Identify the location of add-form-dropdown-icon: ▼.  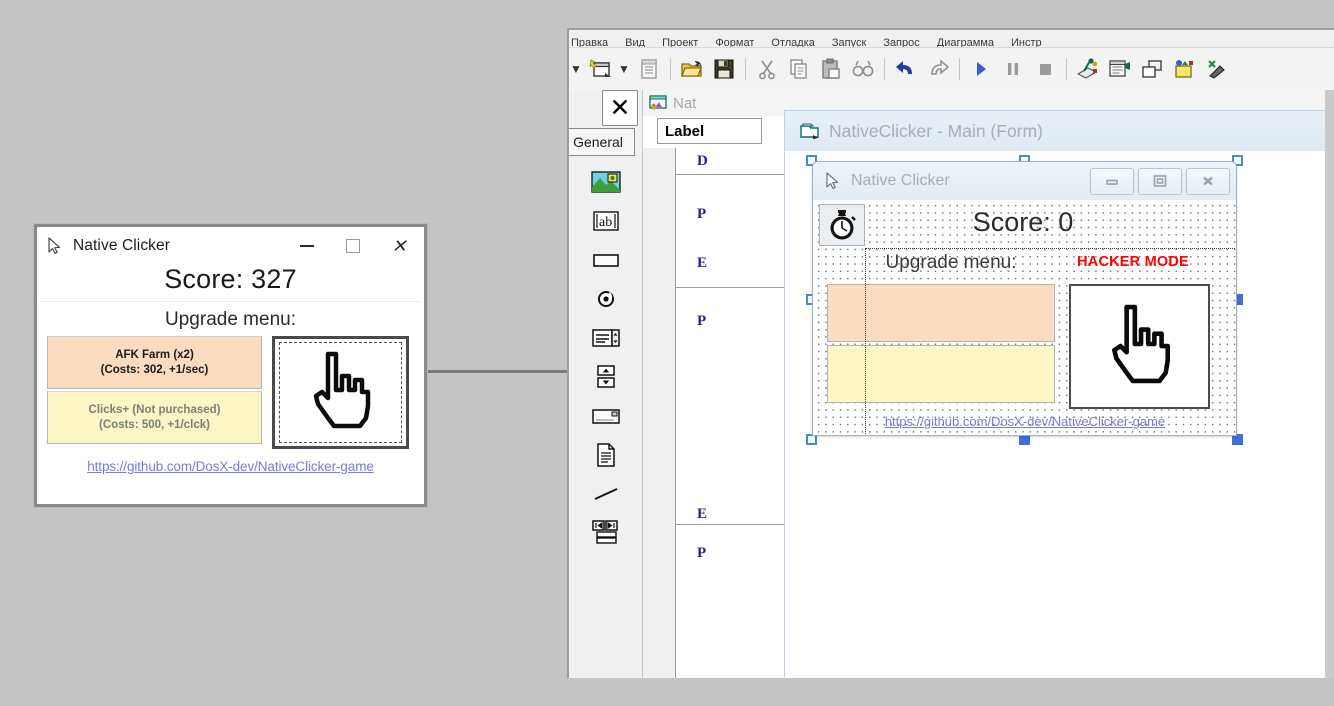
(625, 69).